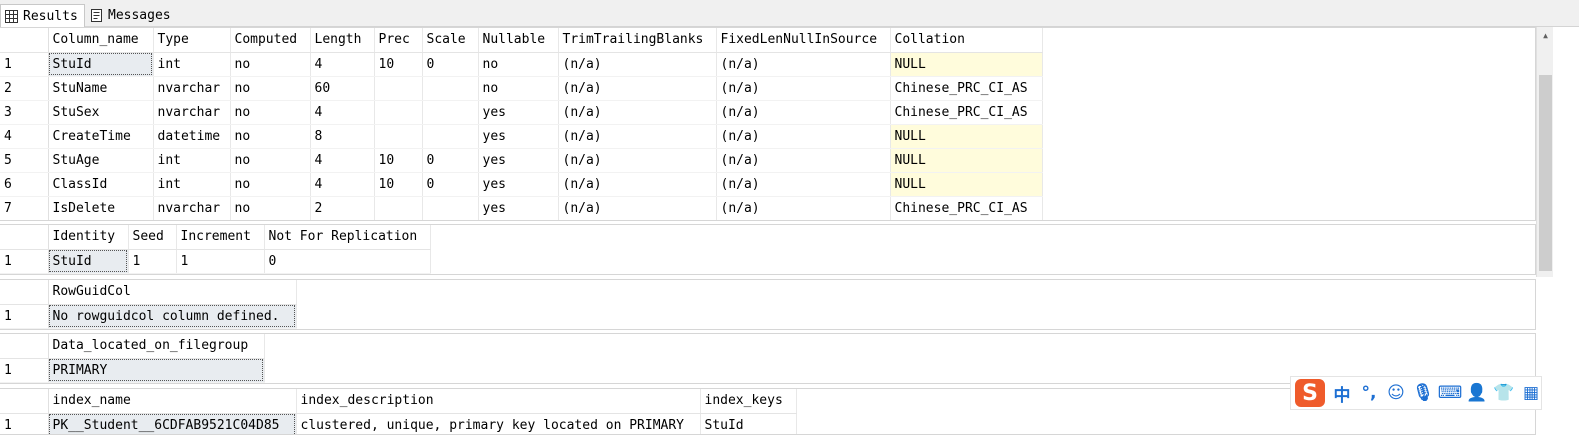 Image resolution: width=1579 pixels, height=435 pixels. Describe the element at coordinates (803, 40) in the screenshot. I see `column-header: FixedLenNullInSource` at that location.